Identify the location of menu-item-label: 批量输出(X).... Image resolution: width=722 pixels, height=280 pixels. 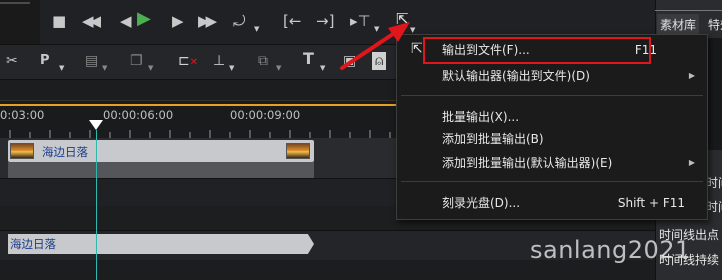
(481, 117).